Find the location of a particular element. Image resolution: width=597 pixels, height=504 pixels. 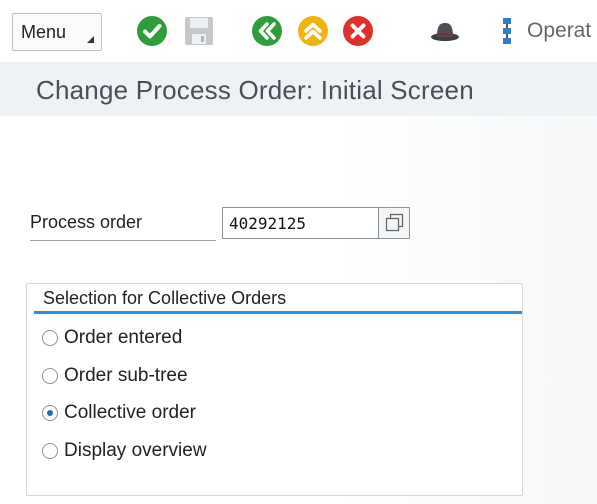

menu-dropdown-corner-icon is located at coordinates (90, 39).